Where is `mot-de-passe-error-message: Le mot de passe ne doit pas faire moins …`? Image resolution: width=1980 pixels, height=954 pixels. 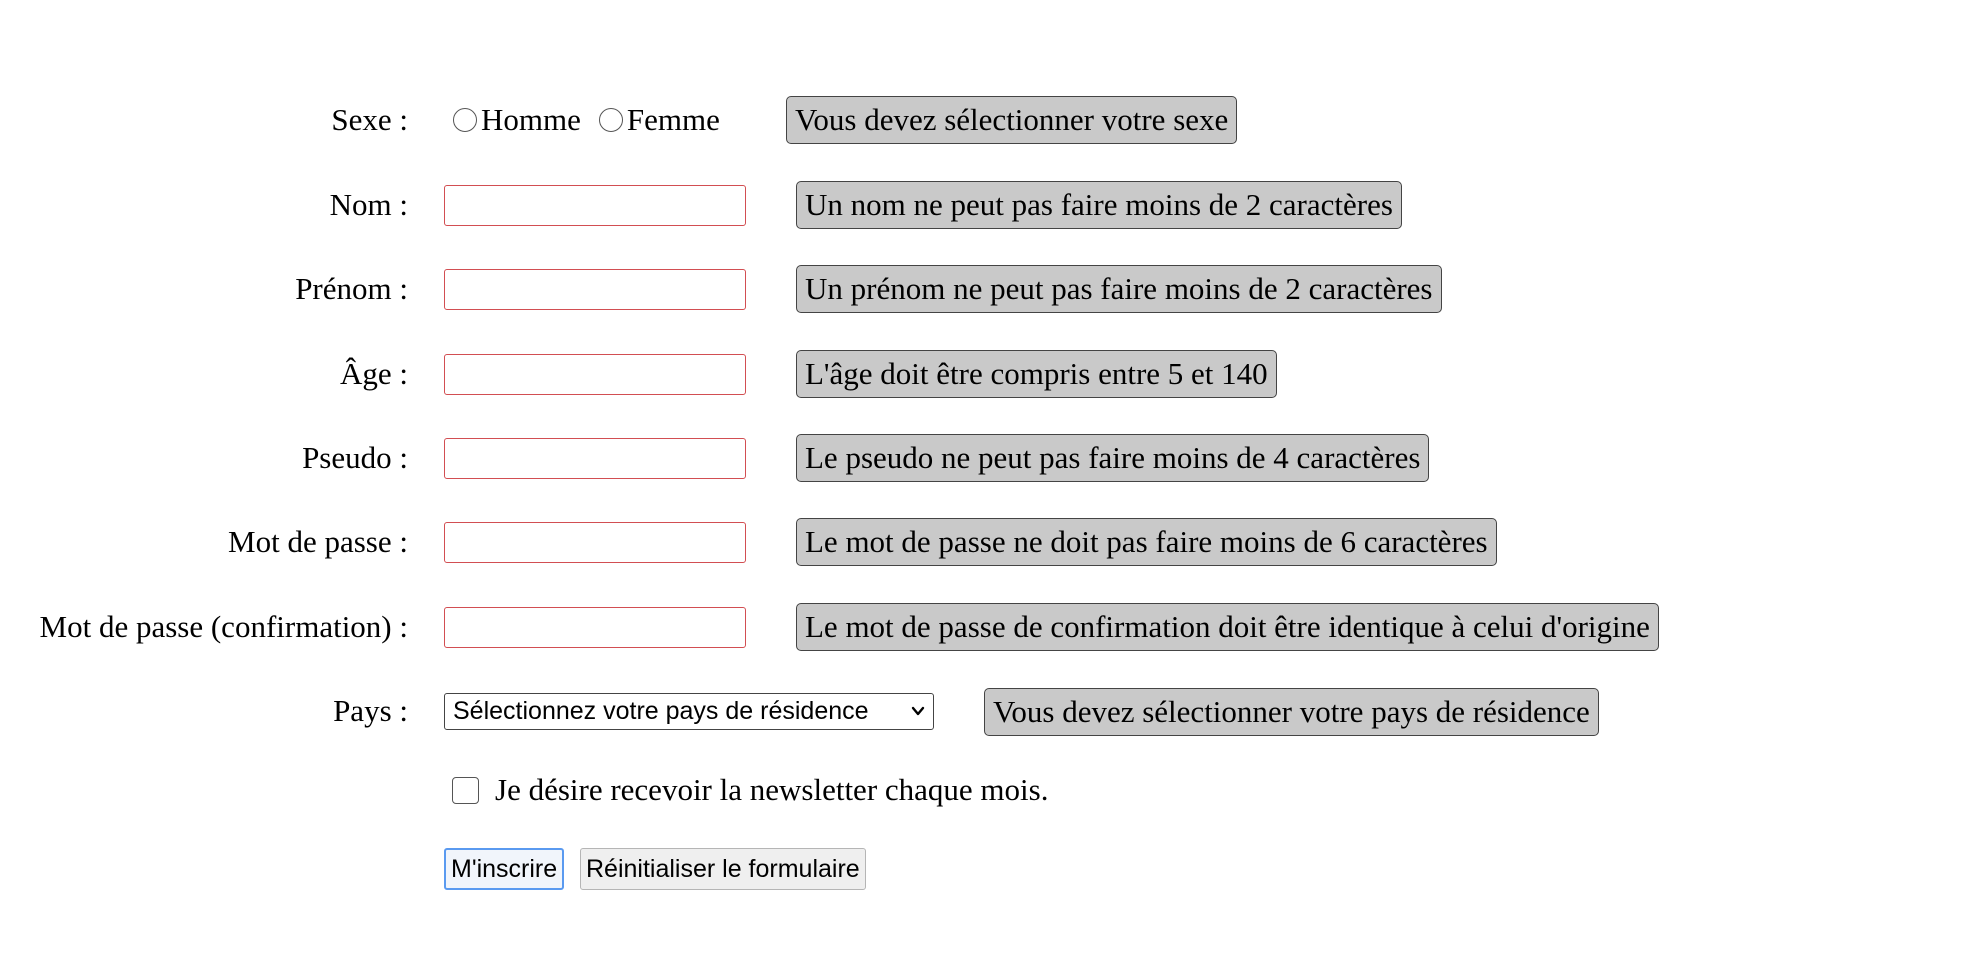
mot-de-passe-error-message: Le mot de passe ne doit pas faire moins … is located at coordinates (1146, 542).